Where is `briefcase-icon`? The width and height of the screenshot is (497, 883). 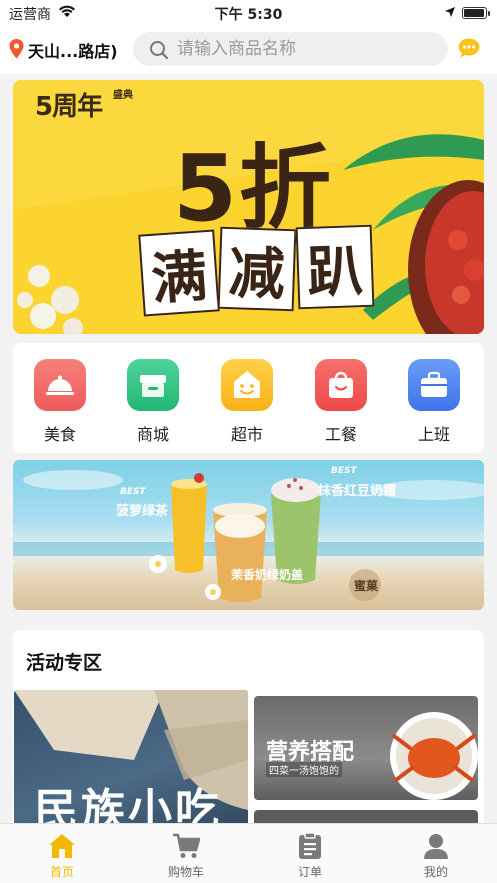
briefcase-icon is located at coordinates (434, 385).